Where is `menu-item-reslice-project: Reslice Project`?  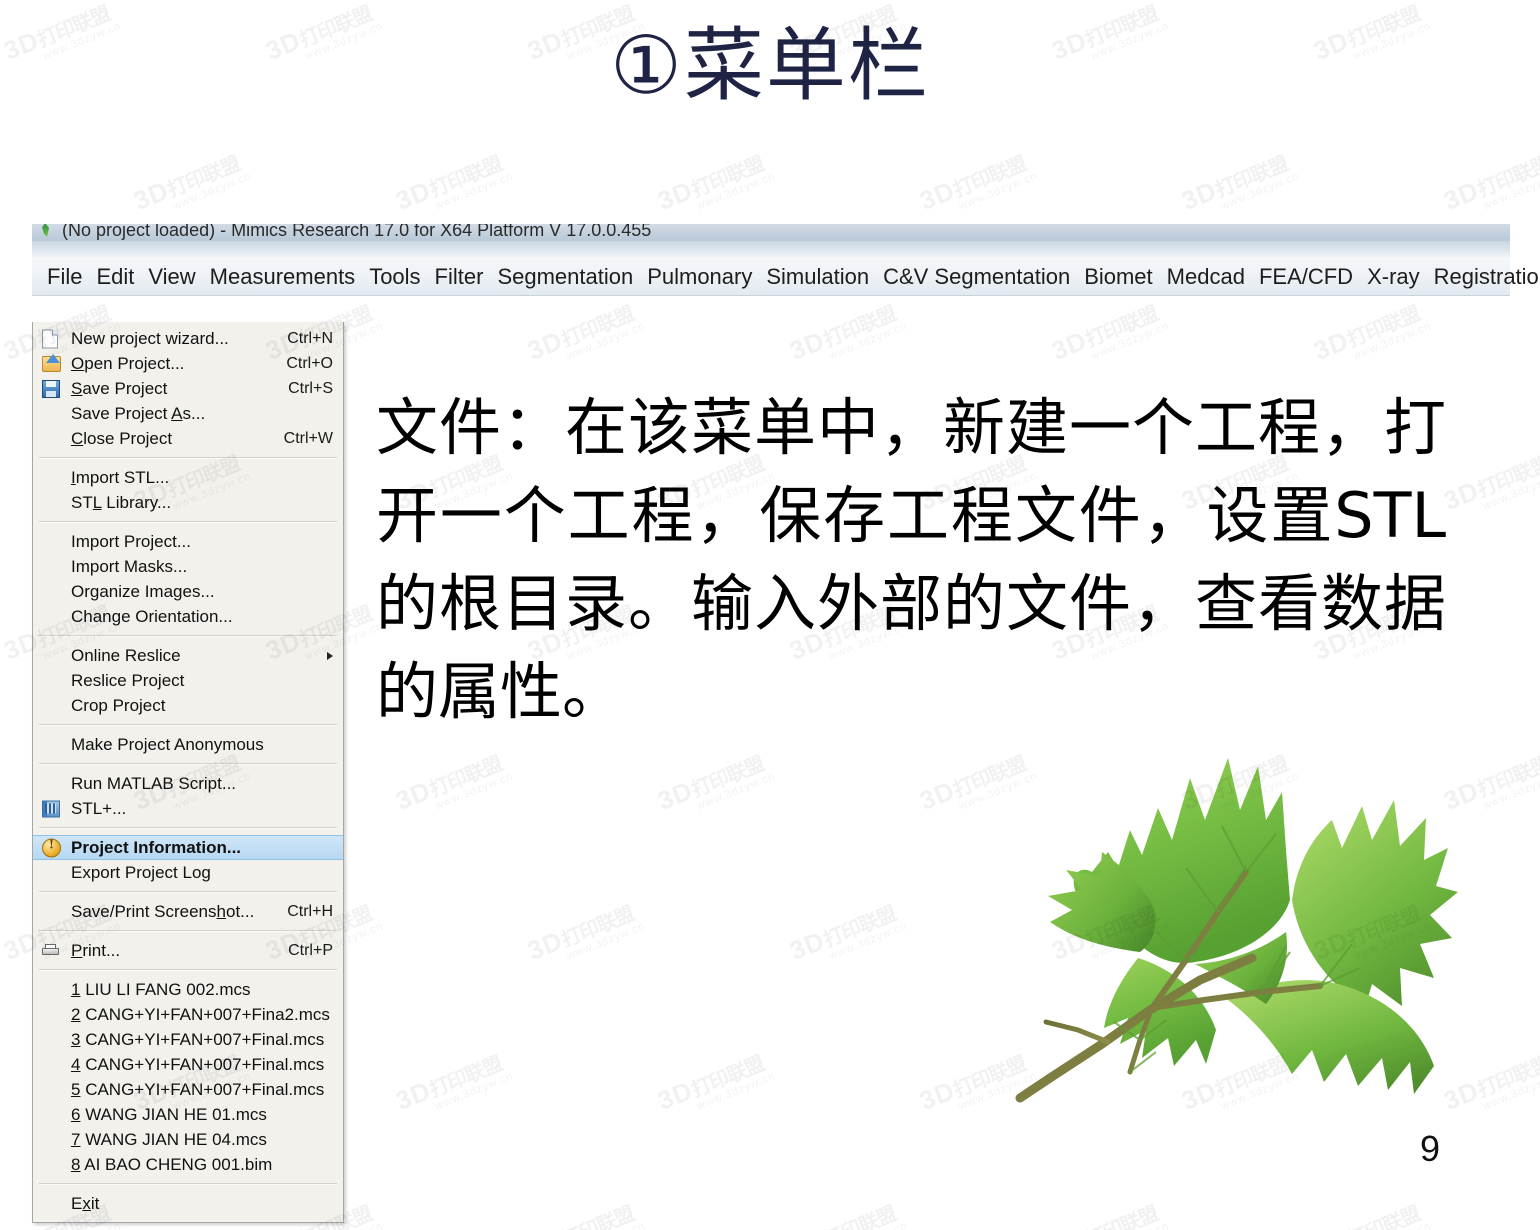 menu-item-reslice-project: Reslice Project is located at coordinates (188, 680).